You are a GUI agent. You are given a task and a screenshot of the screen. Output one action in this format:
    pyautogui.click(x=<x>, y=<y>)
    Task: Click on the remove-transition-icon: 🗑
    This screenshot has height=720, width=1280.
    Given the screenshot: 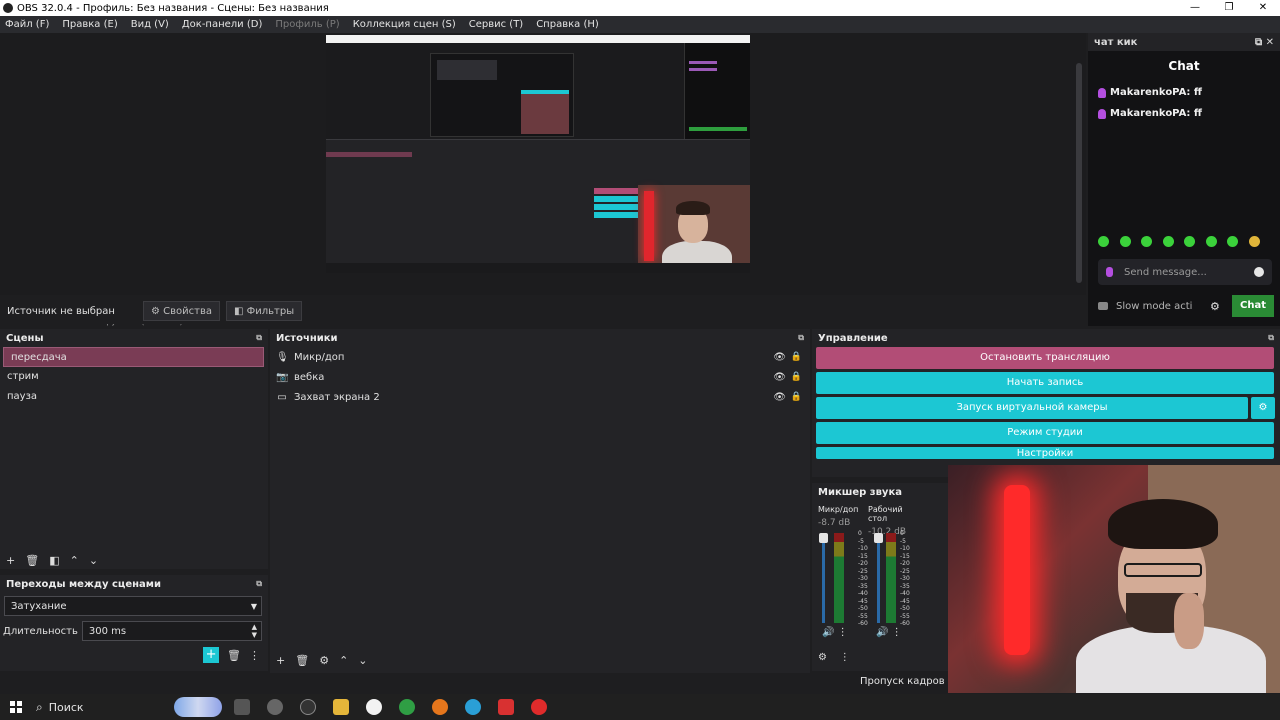 What is the action you would take?
    pyautogui.click(x=234, y=655)
    